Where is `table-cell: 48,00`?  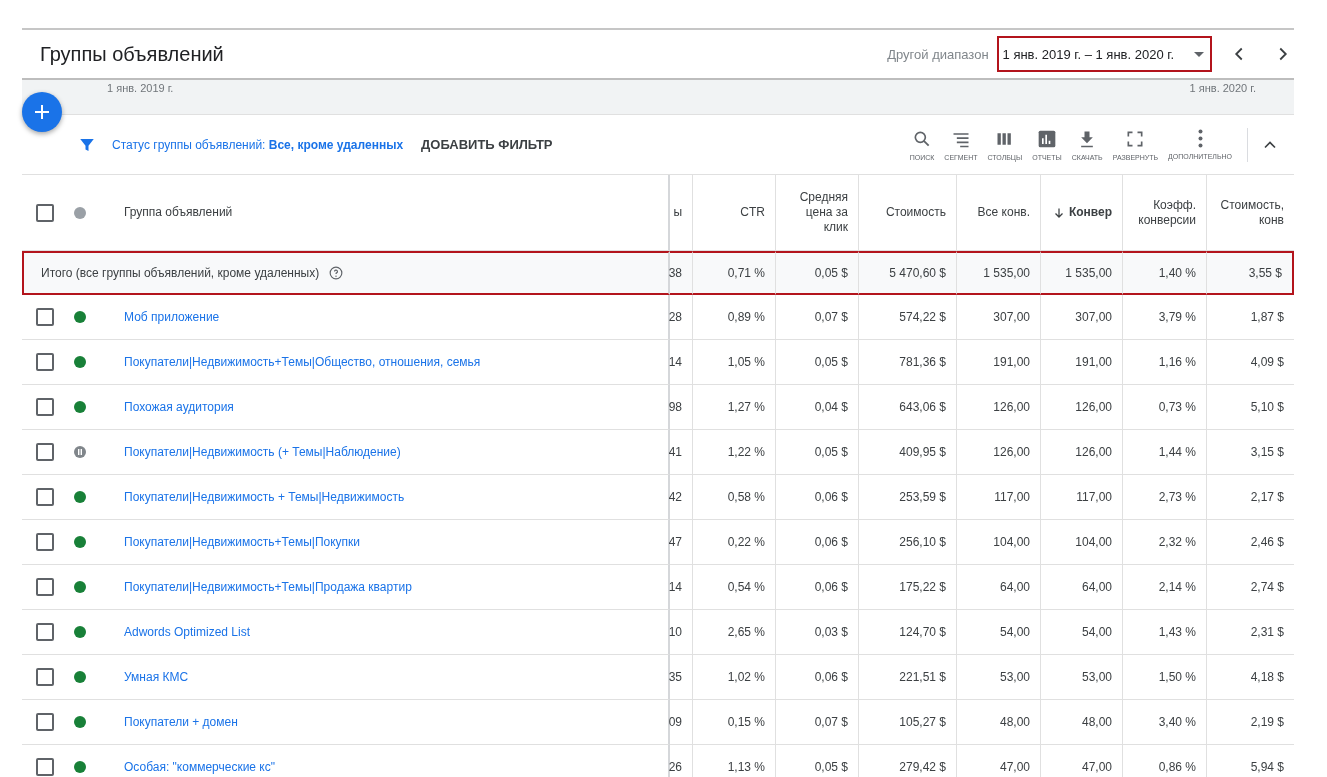
table-cell: 48,00 is located at coordinates (998, 722).